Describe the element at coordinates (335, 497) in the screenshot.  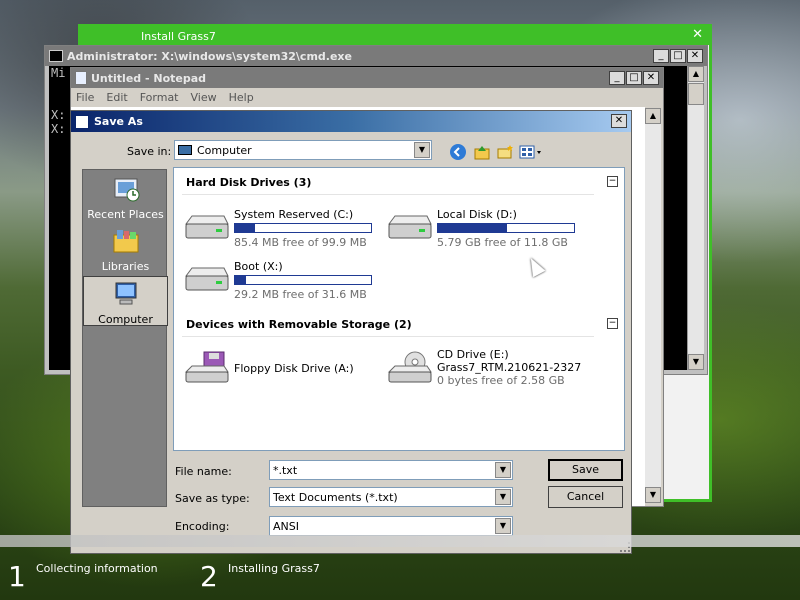
I see `save-as-type-value: Text Documents (*.txt)` at that location.